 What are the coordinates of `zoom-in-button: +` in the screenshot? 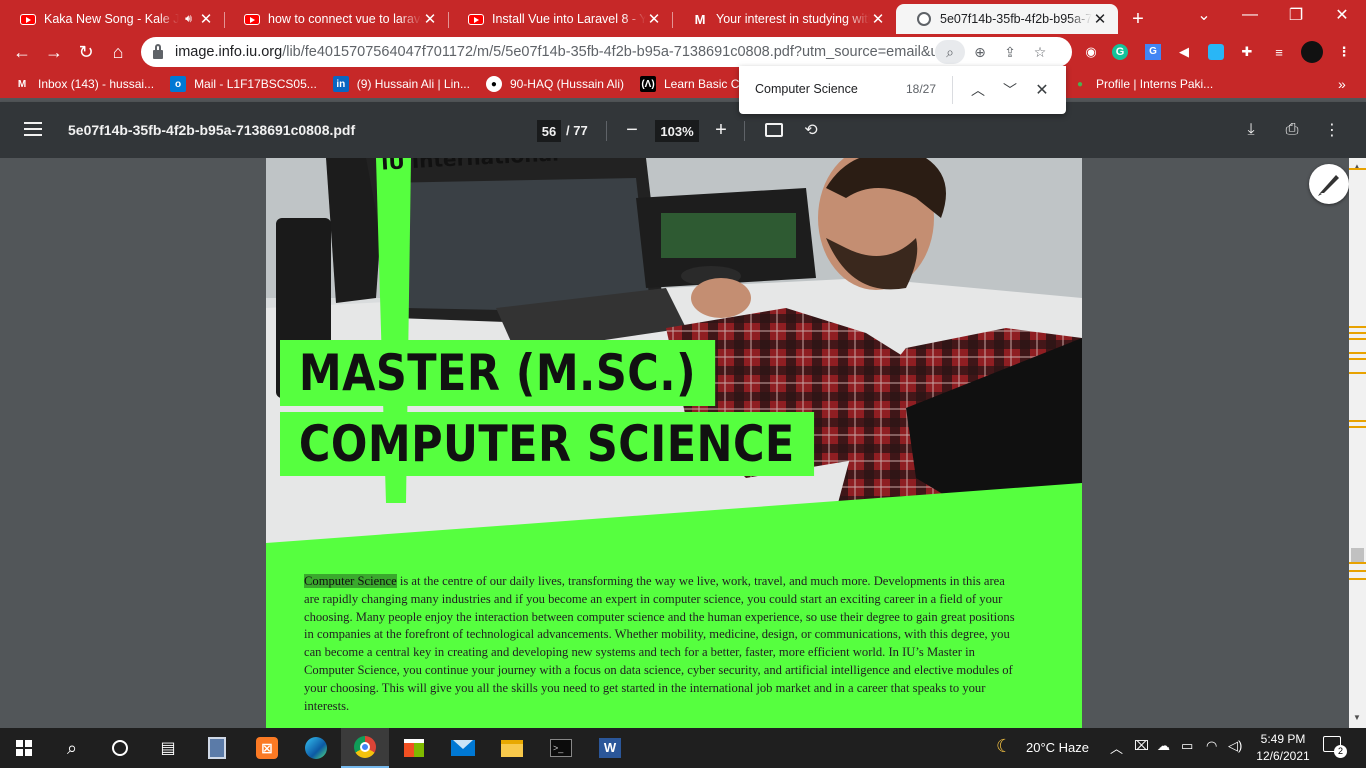 It's located at (721, 130).